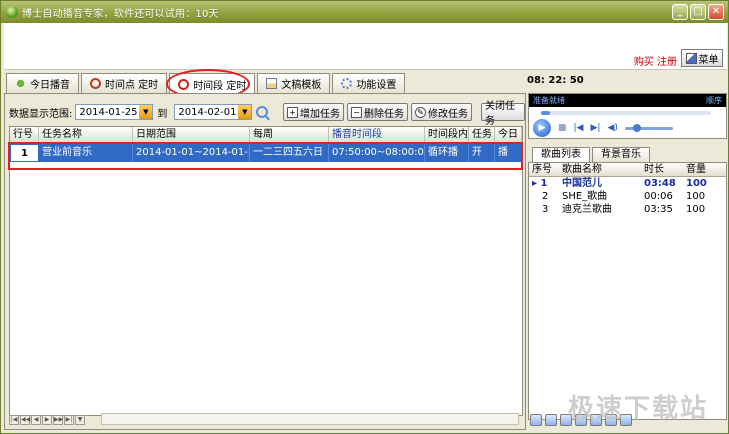 This screenshot has width=729, height=434. I want to click on next-page-fast-icon: ▶▶, so click(58, 420).